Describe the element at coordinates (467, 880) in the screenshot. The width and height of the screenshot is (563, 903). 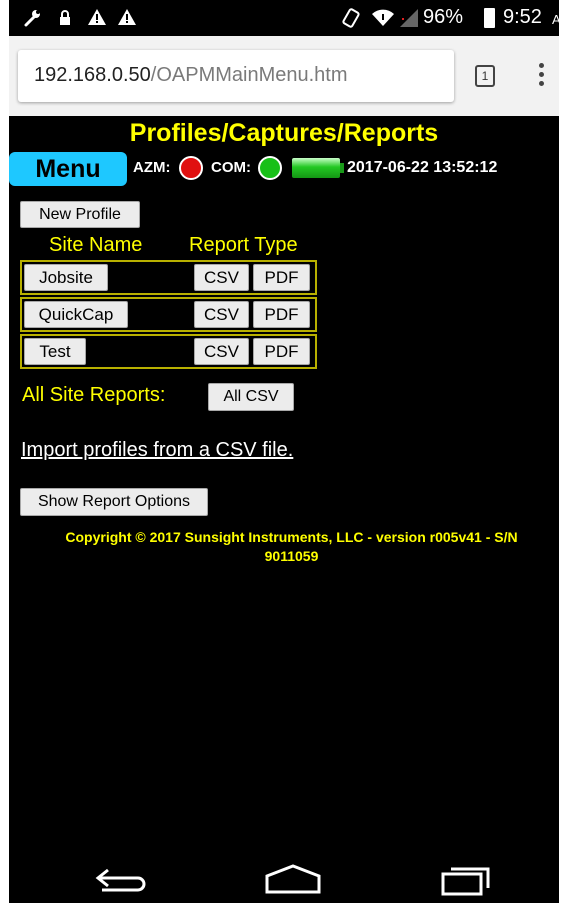
I see `recent-apps-icon` at that location.